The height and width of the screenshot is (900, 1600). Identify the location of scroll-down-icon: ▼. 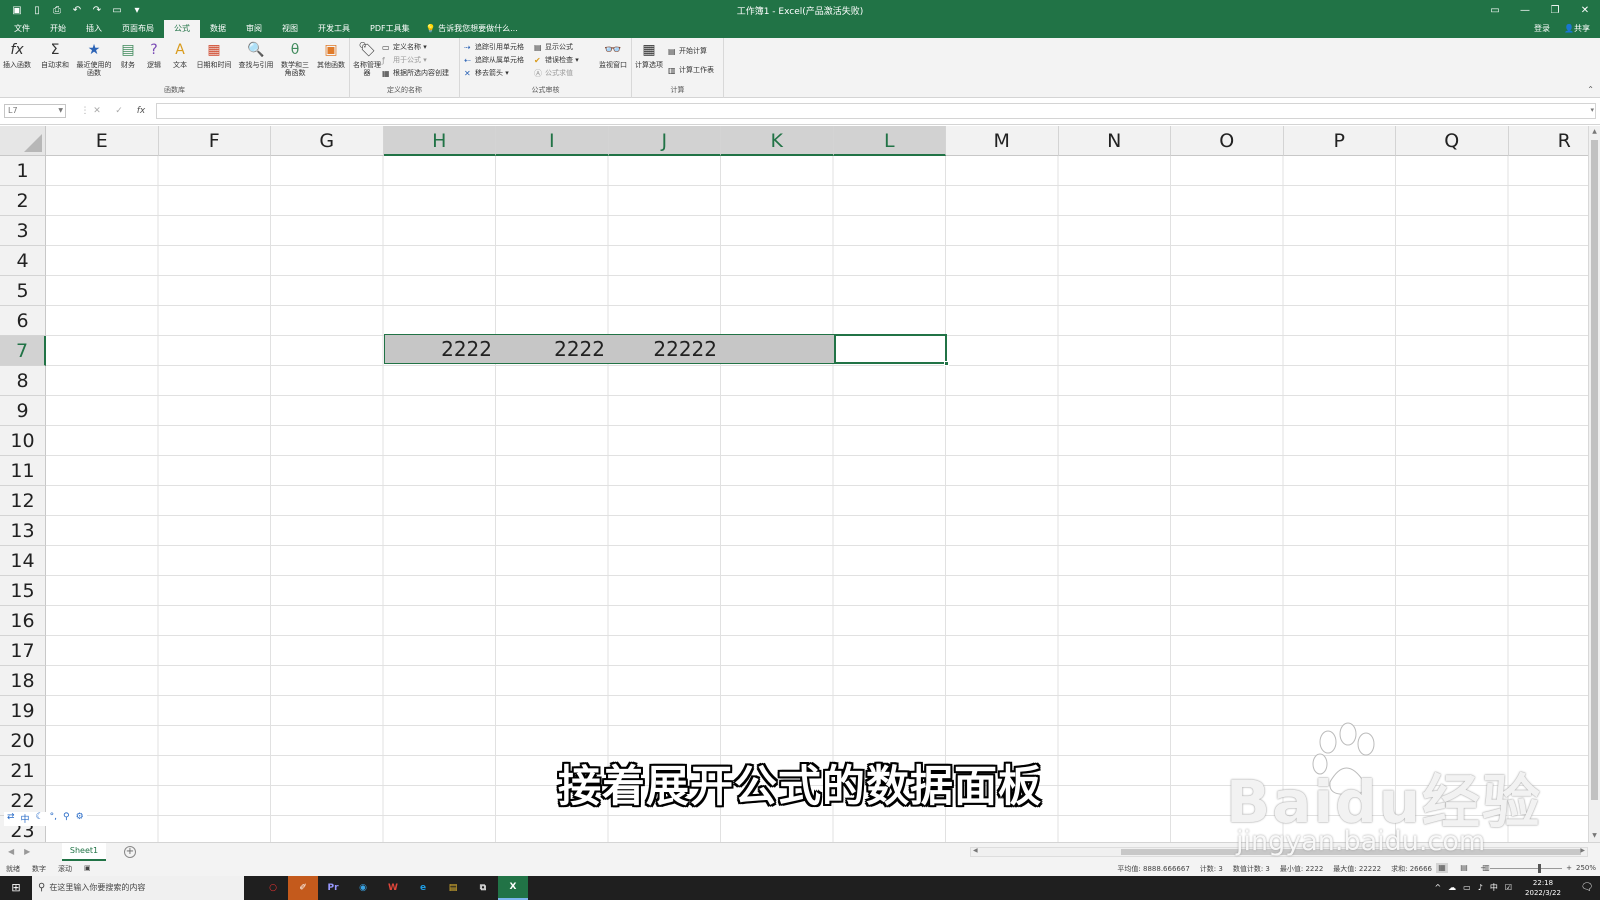
(1594, 836).